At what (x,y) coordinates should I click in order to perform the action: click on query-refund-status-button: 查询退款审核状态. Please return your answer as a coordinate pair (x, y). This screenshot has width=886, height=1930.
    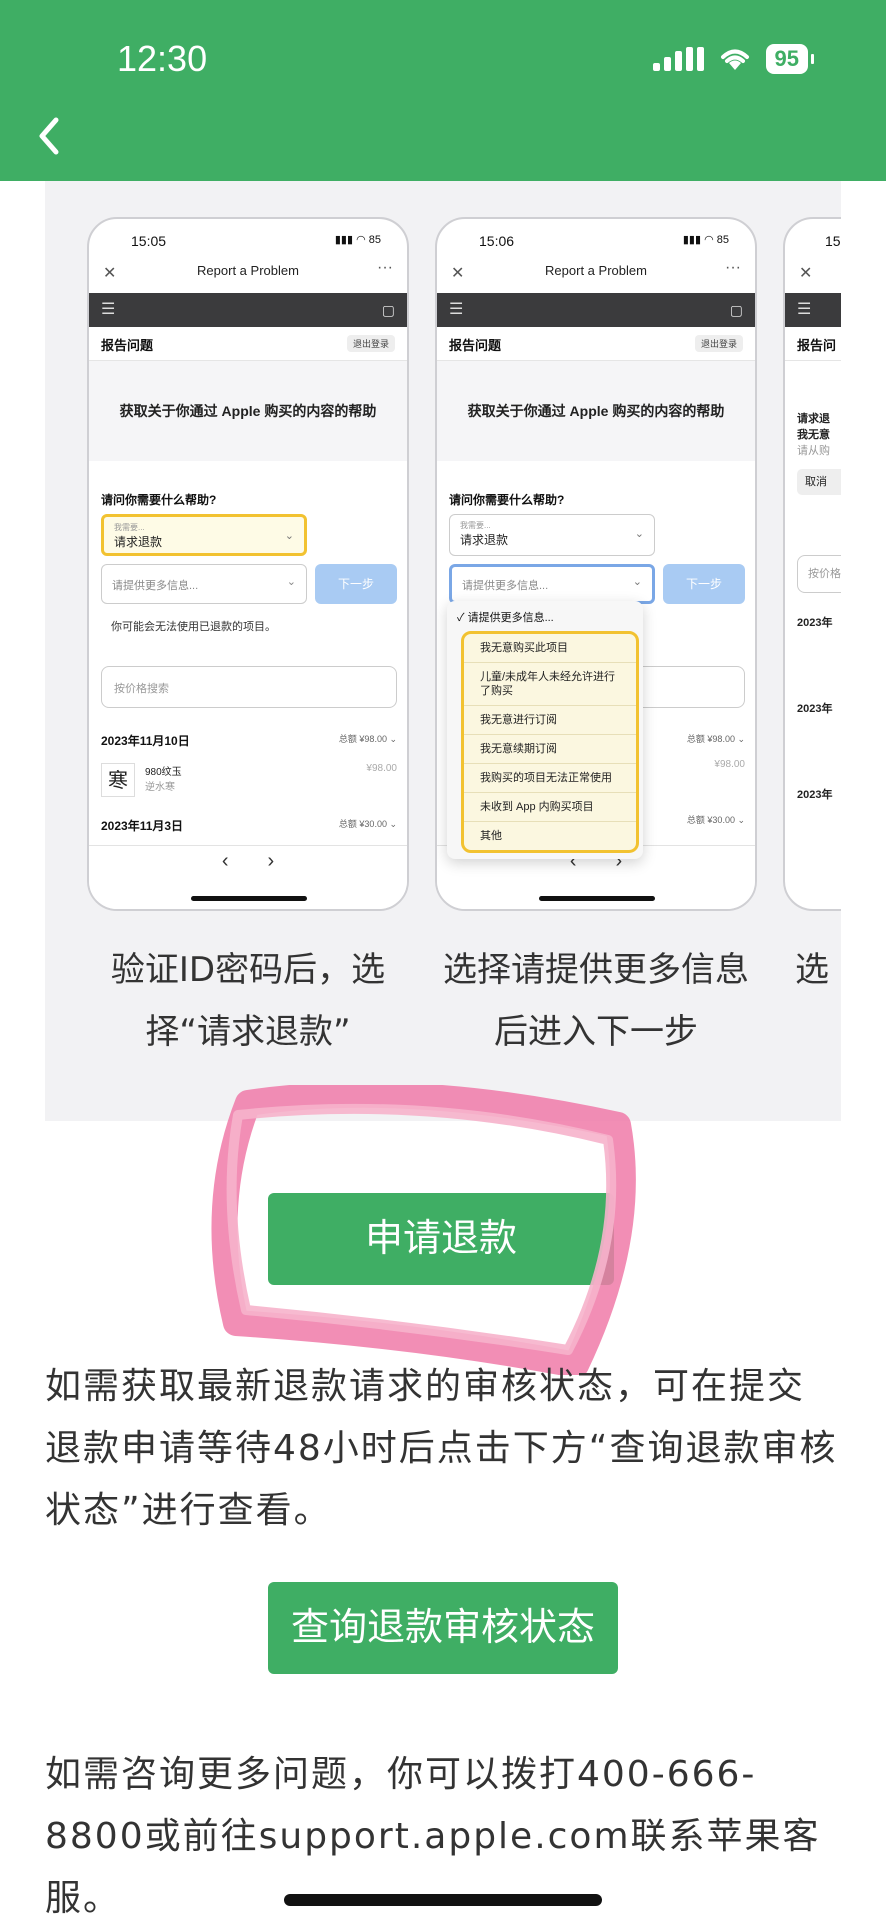
    Looking at the image, I should click on (443, 1628).